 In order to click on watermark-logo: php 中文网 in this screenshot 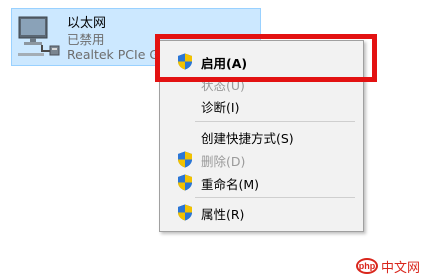, I will do `click(388, 266)`.